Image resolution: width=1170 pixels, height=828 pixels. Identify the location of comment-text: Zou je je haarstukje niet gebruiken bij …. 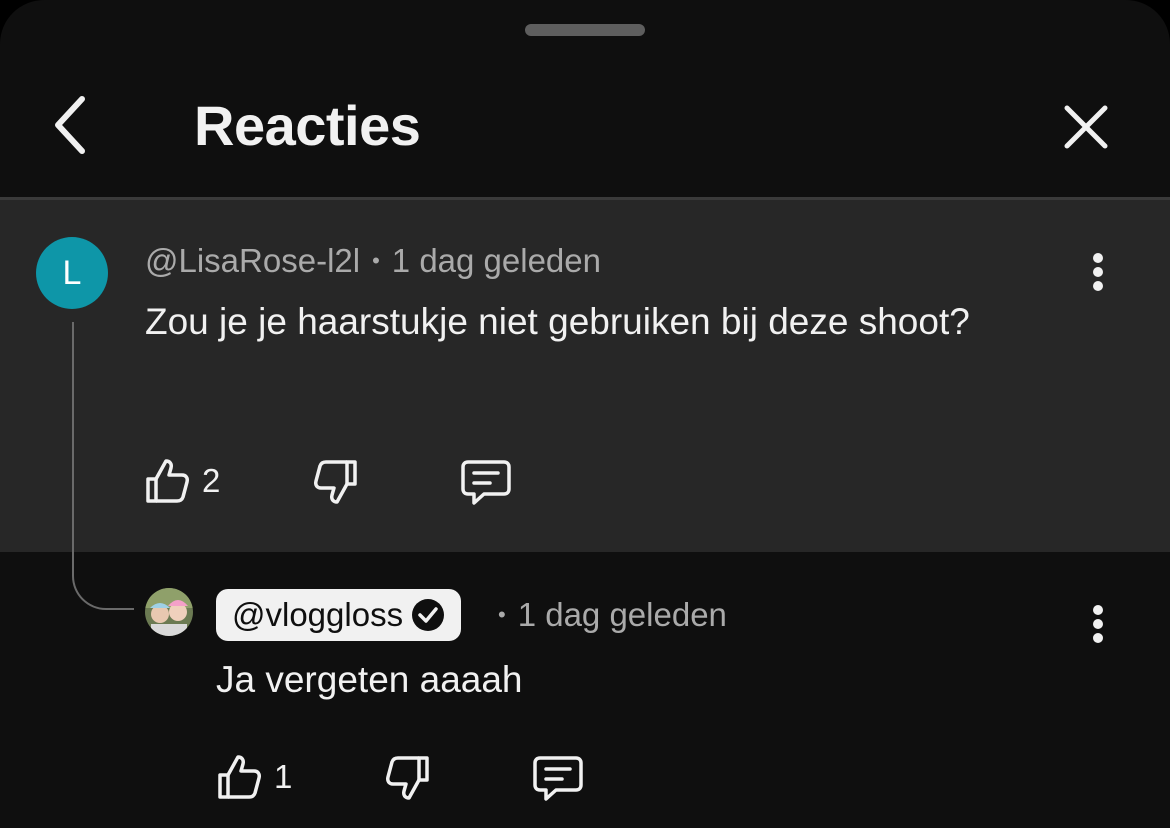
(557, 321).